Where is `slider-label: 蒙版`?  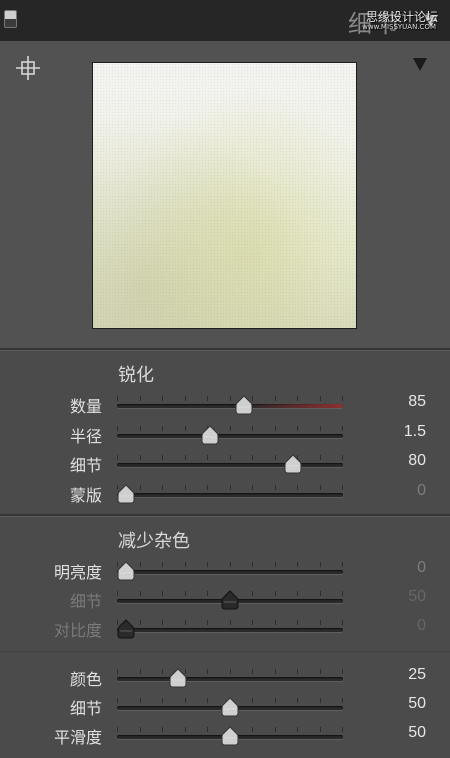
slider-label: 蒙版 is located at coordinates (85, 495).